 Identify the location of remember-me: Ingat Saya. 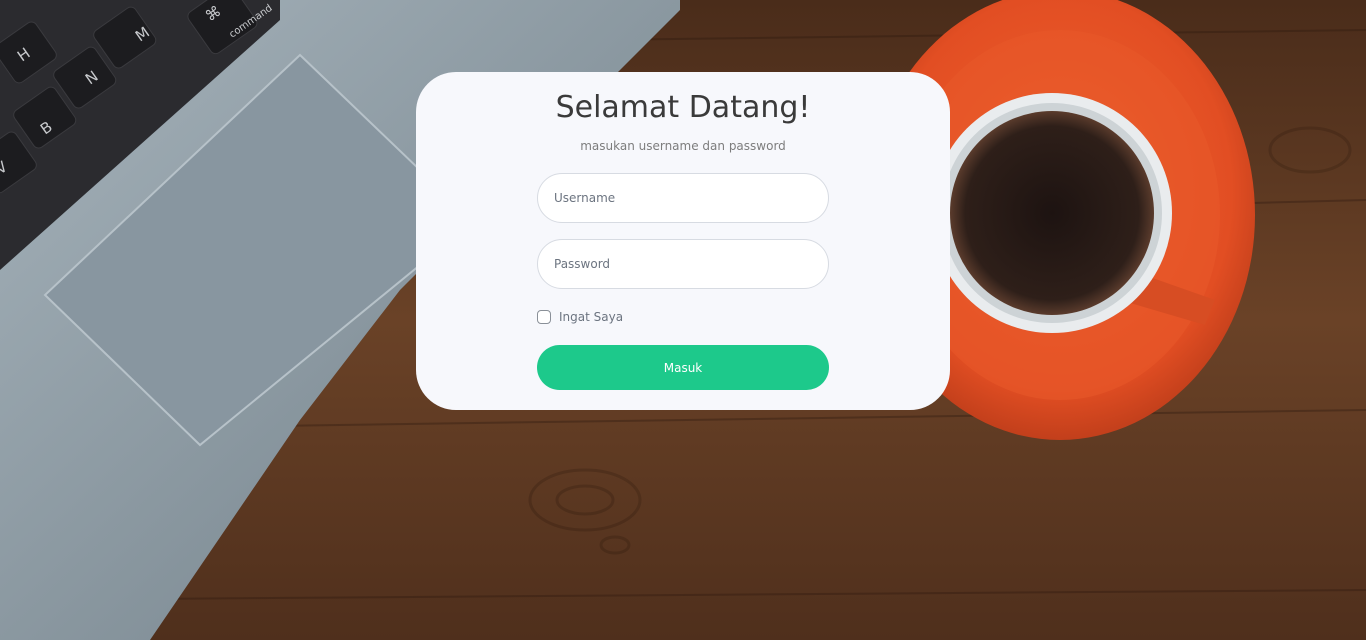
(580, 317).